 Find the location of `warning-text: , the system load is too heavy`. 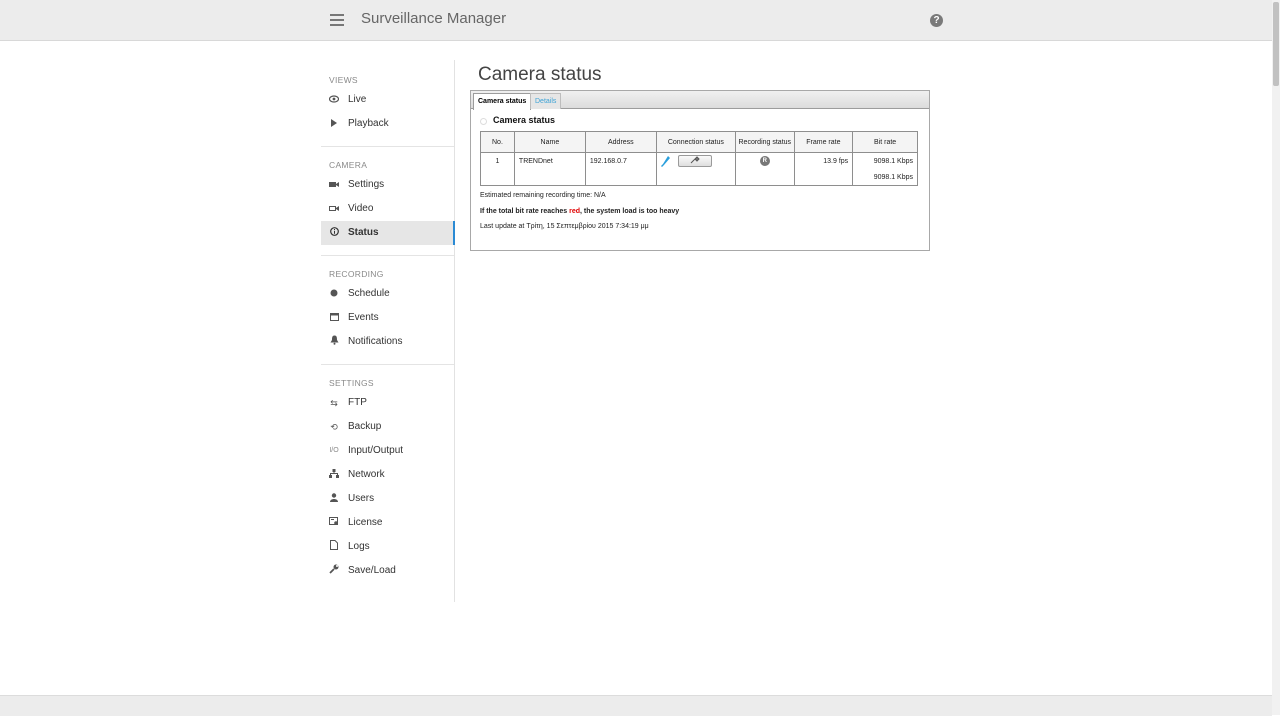

warning-text: , the system load is too heavy is located at coordinates (630, 211).